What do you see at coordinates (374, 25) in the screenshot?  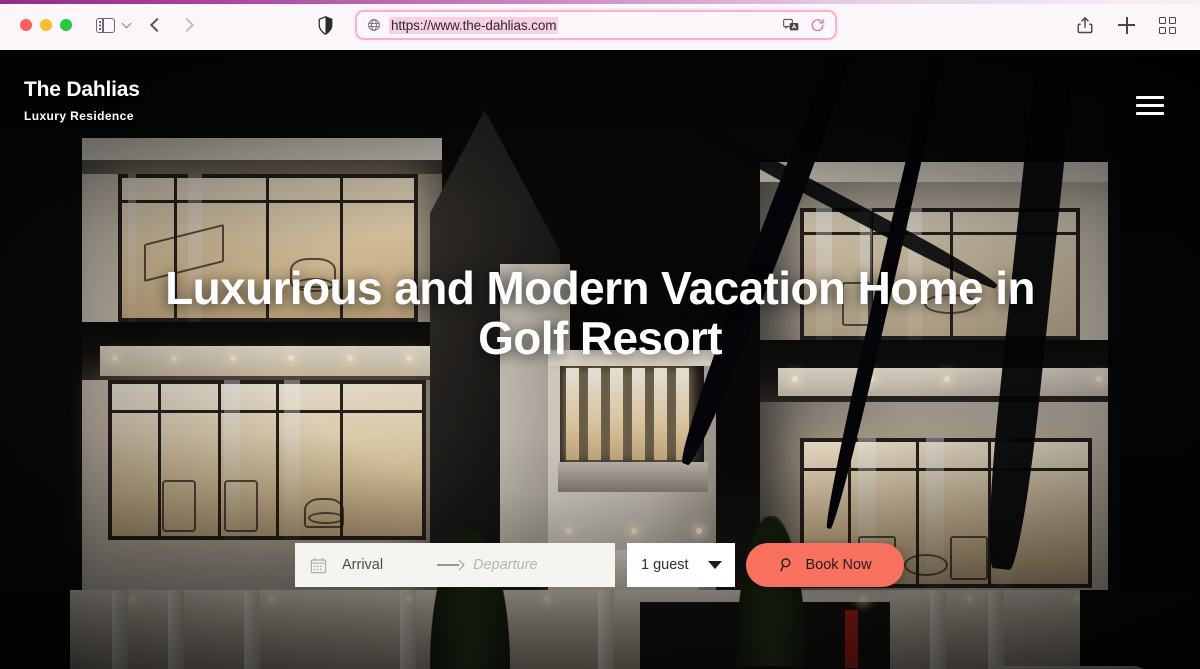 I see `globe-icon` at bounding box center [374, 25].